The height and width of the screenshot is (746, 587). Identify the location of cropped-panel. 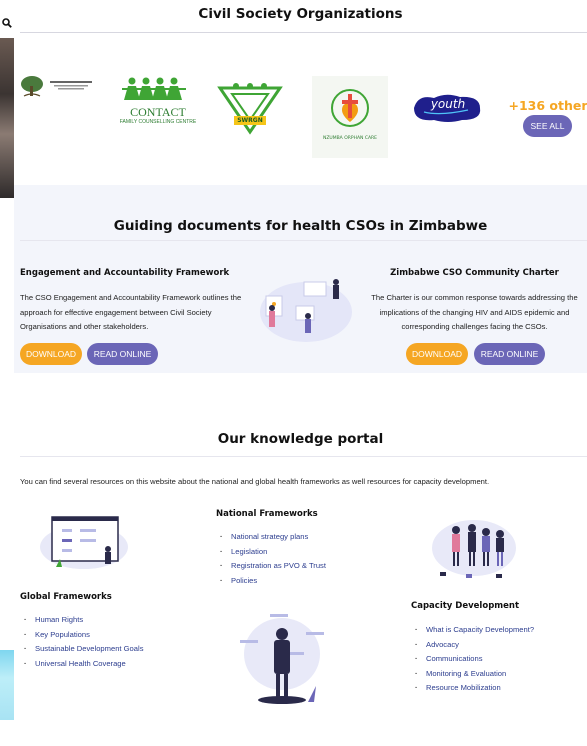
(7, 685).